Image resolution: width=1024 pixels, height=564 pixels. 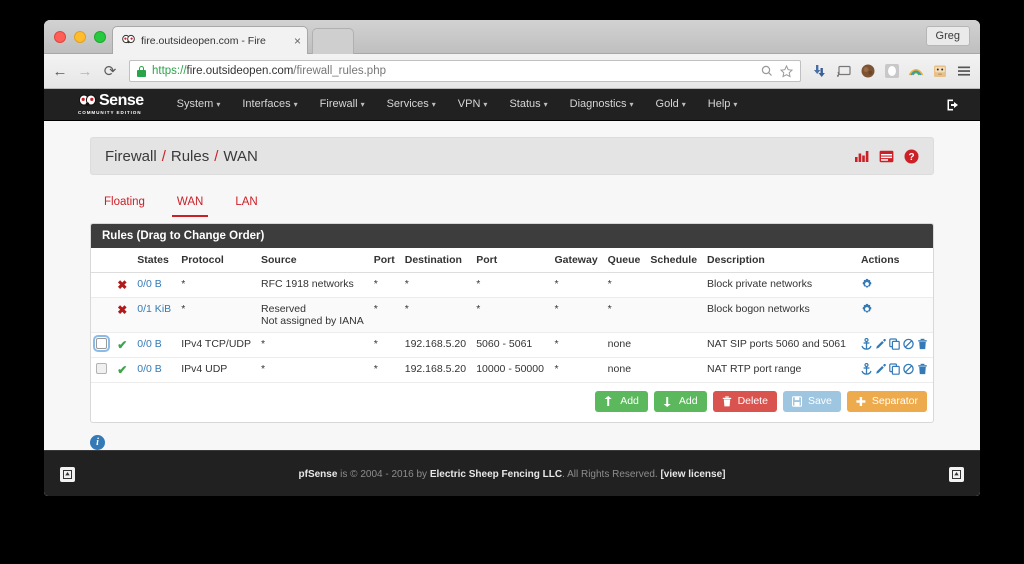 What do you see at coordinates (886, 401) in the screenshot?
I see `separator-button: Separator` at bounding box center [886, 401].